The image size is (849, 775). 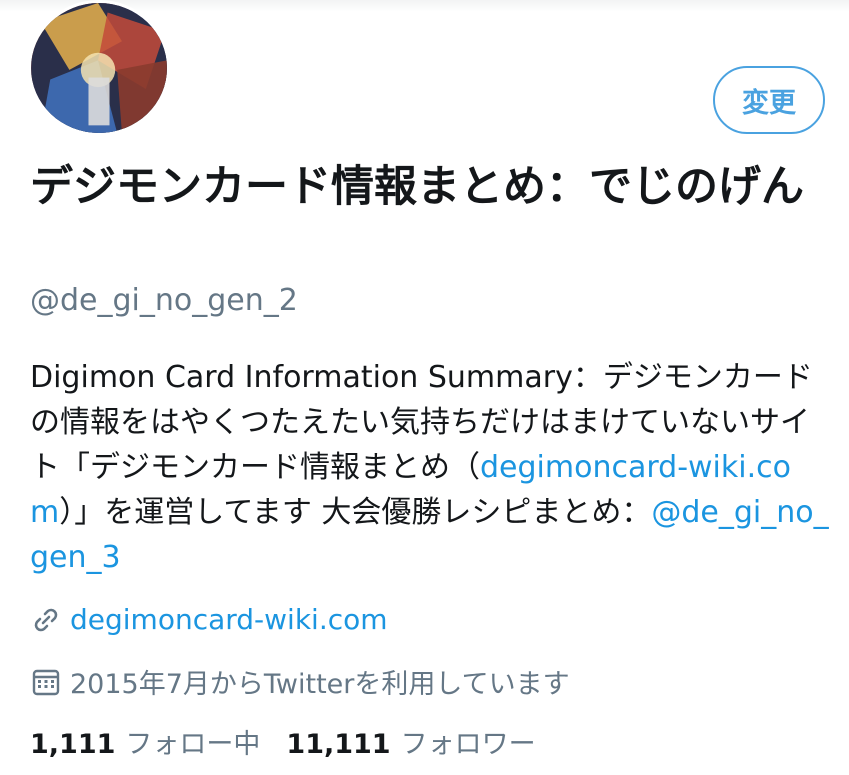 What do you see at coordinates (468, 741) in the screenshot?
I see `followers-label: フォロワー` at bounding box center [468, 741].